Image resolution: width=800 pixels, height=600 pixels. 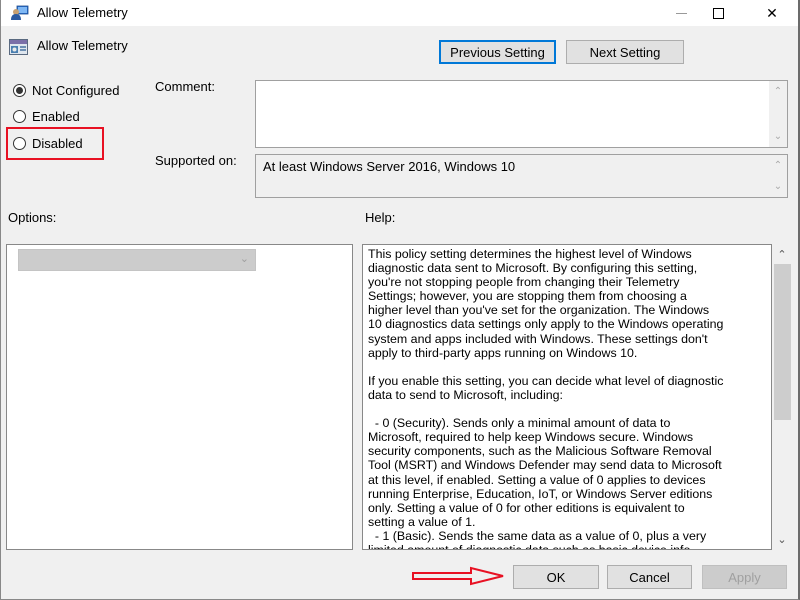 I want to click on annotation-arrow-icon, so click(x=458, y=576).